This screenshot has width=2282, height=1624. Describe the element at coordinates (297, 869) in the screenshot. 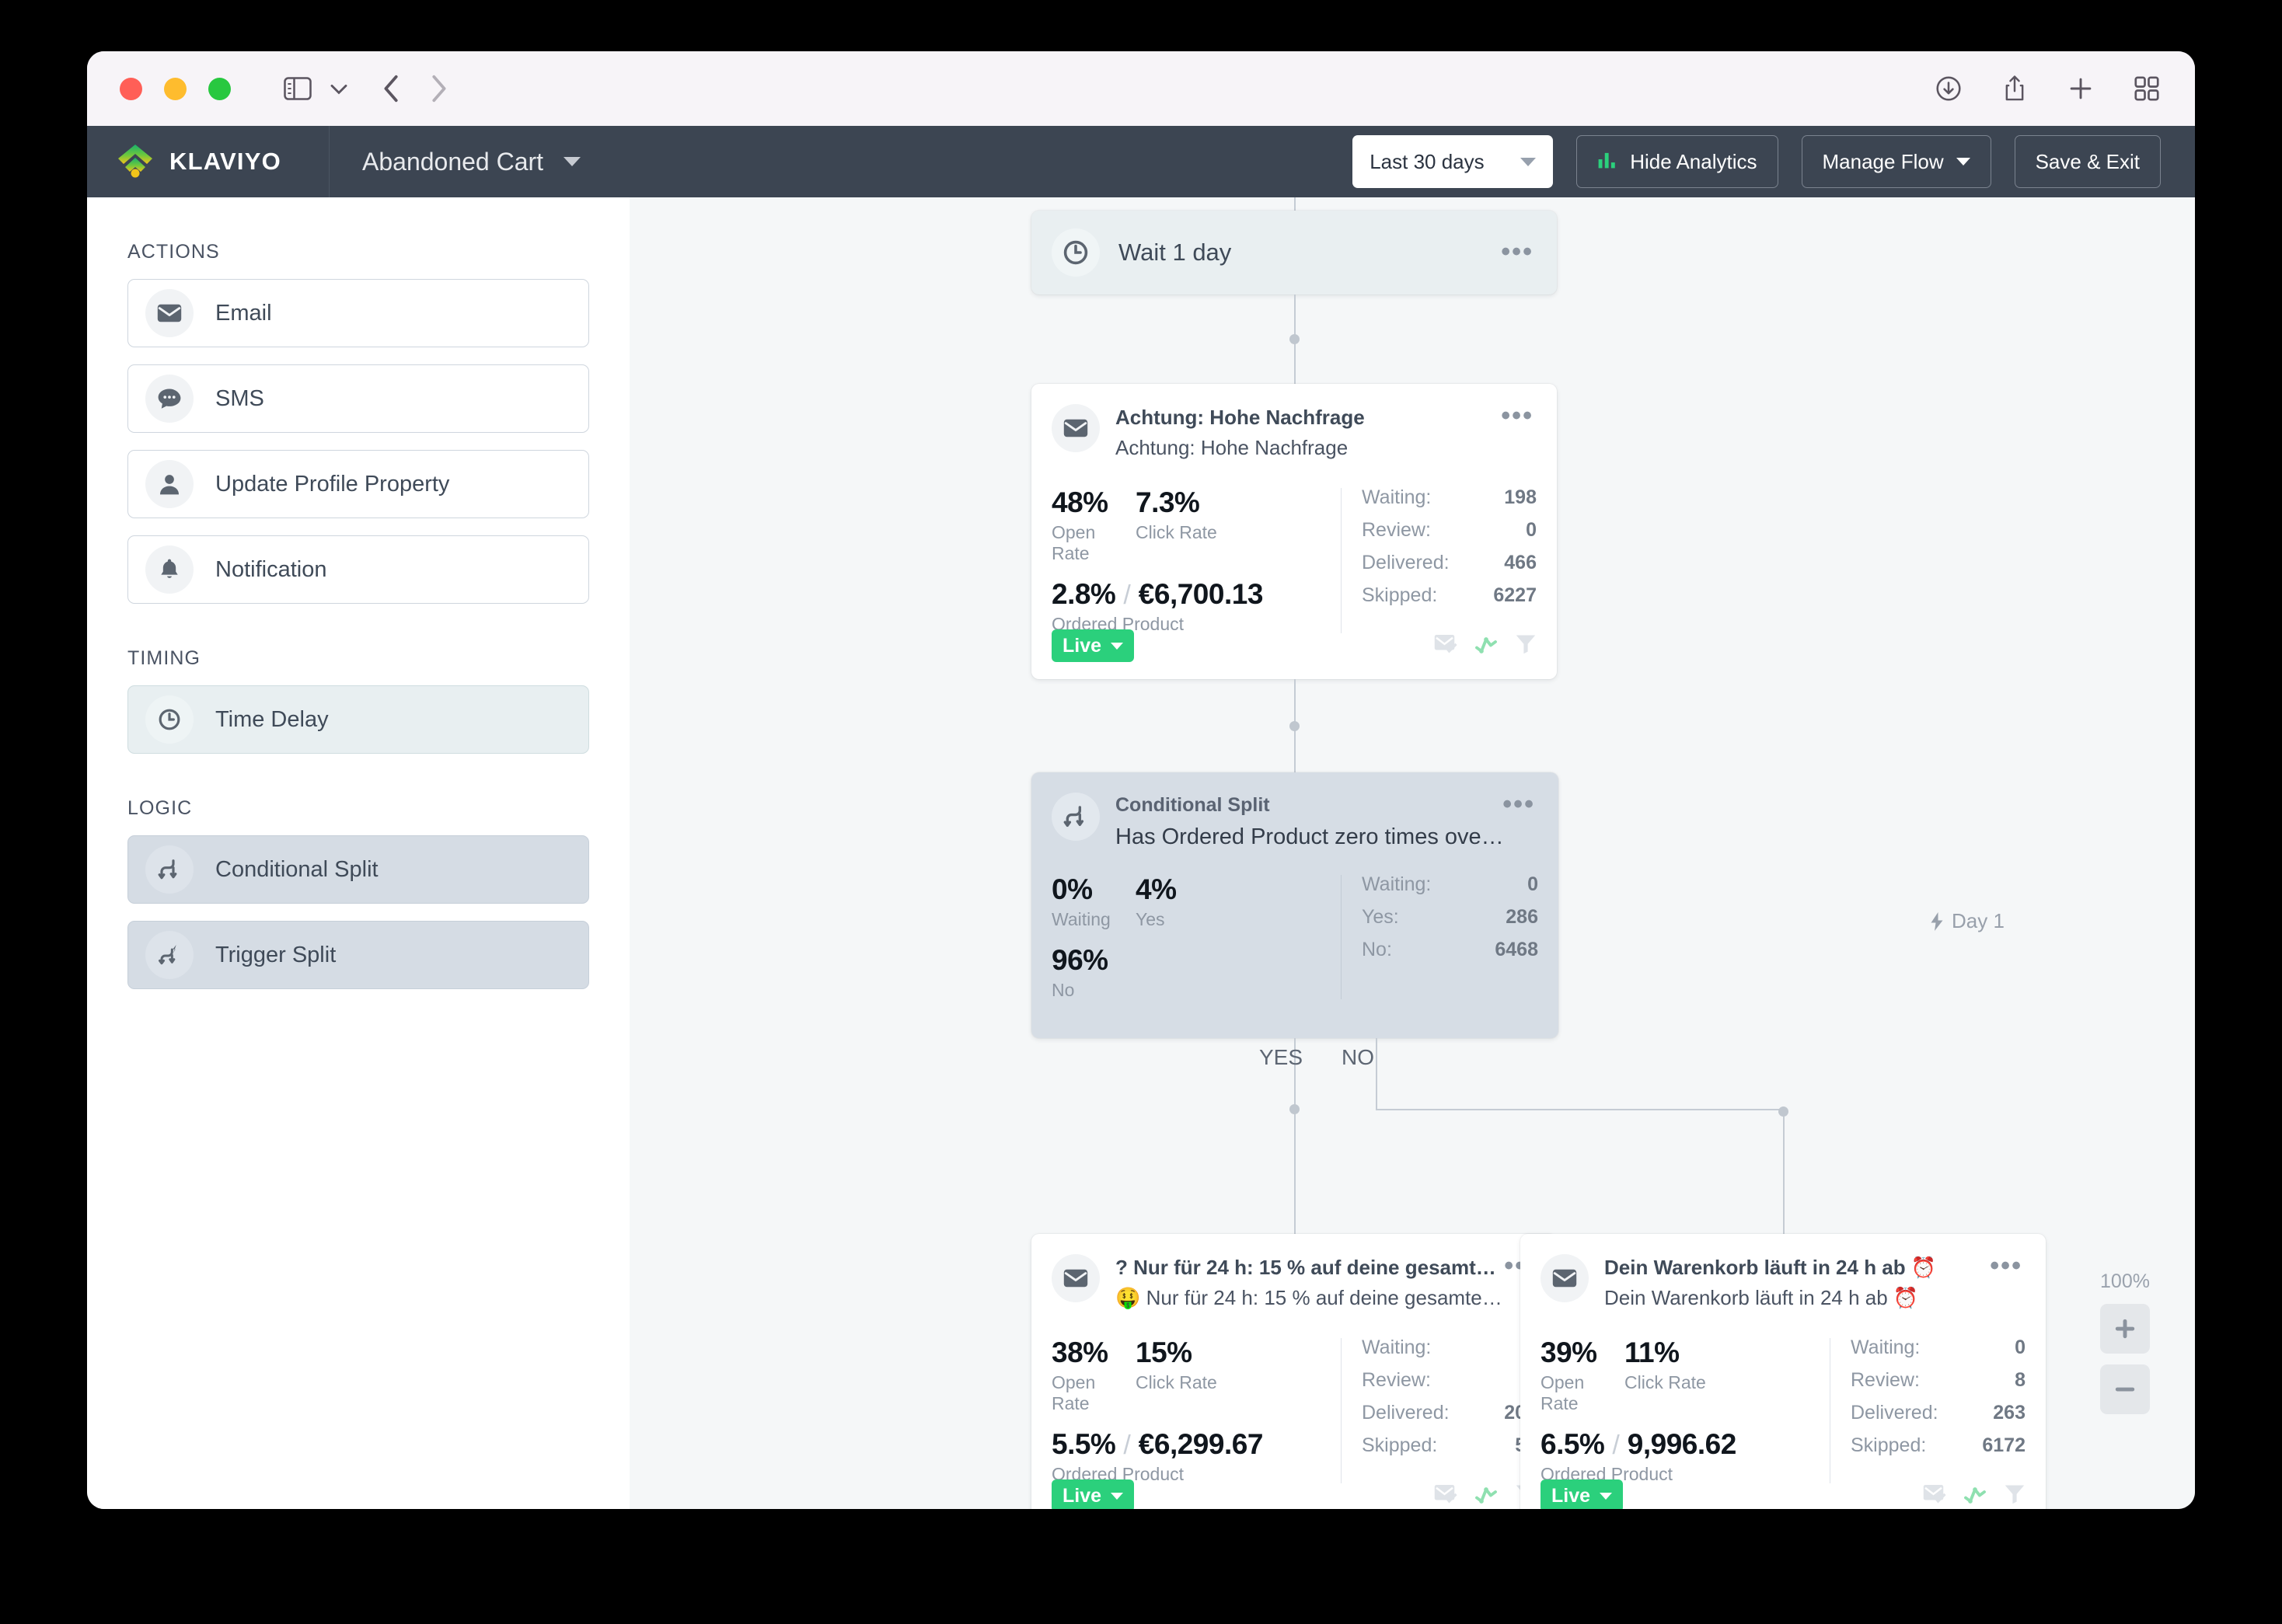

I see `palette-item-label: Conditional Split` at that location.